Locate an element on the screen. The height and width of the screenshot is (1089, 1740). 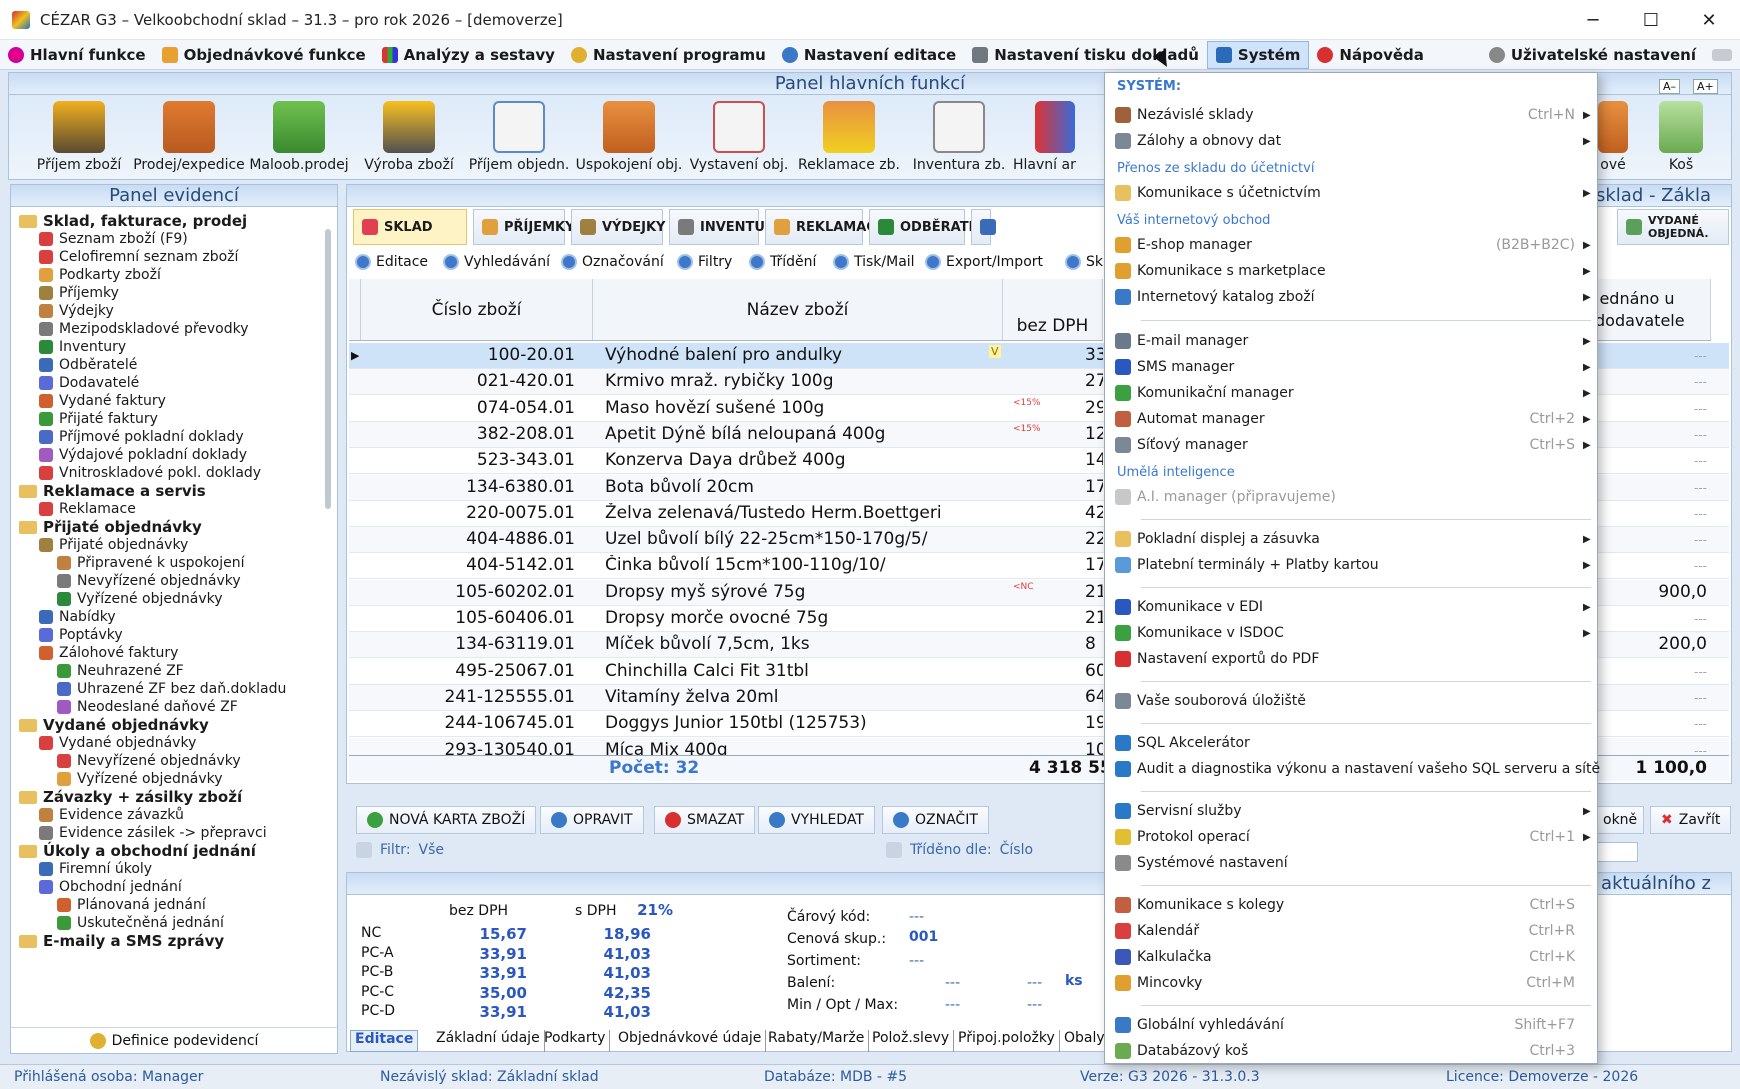
tree-item: Neodeslané daňové ZF is located at coordinates (147, 707).